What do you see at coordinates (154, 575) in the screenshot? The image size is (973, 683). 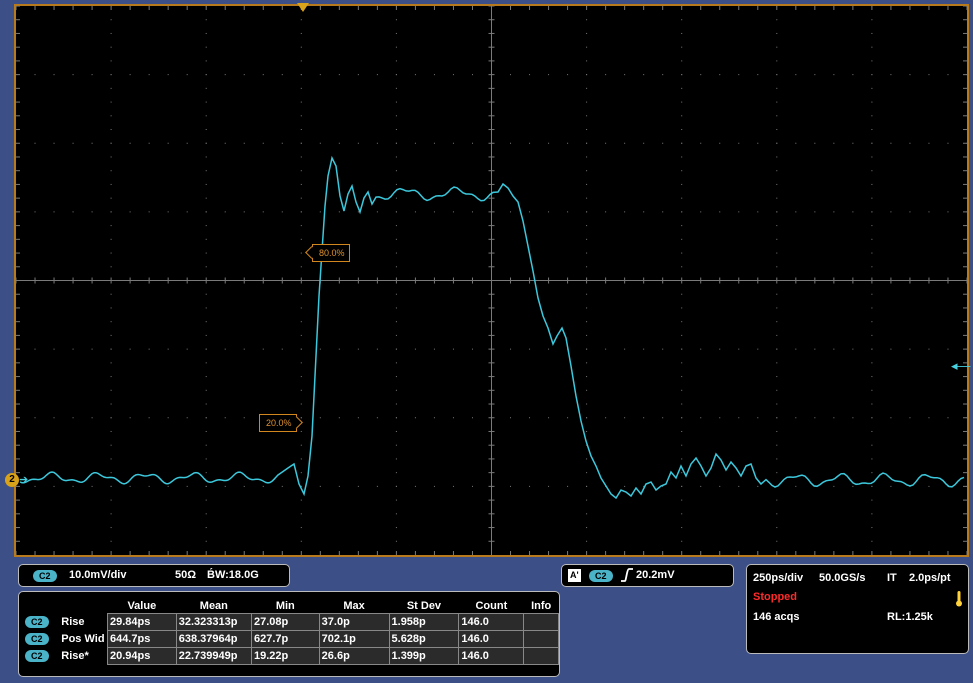 I see `channel-settings-panel: C2 10.0mV/div 50Ω B́W:18.0G` at bounding box center [154, 575].